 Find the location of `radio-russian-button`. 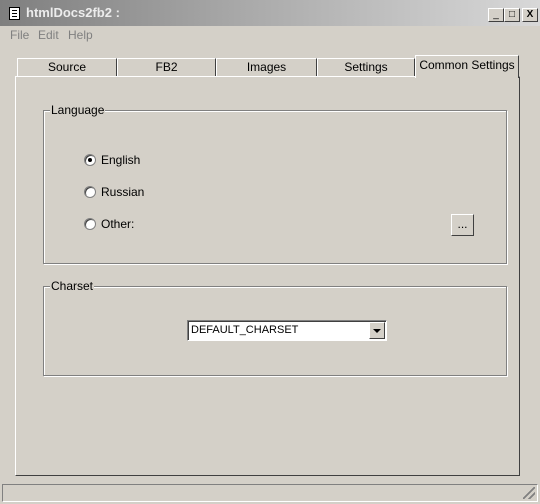

radio-russian-button is located at coordinates (90, 192).